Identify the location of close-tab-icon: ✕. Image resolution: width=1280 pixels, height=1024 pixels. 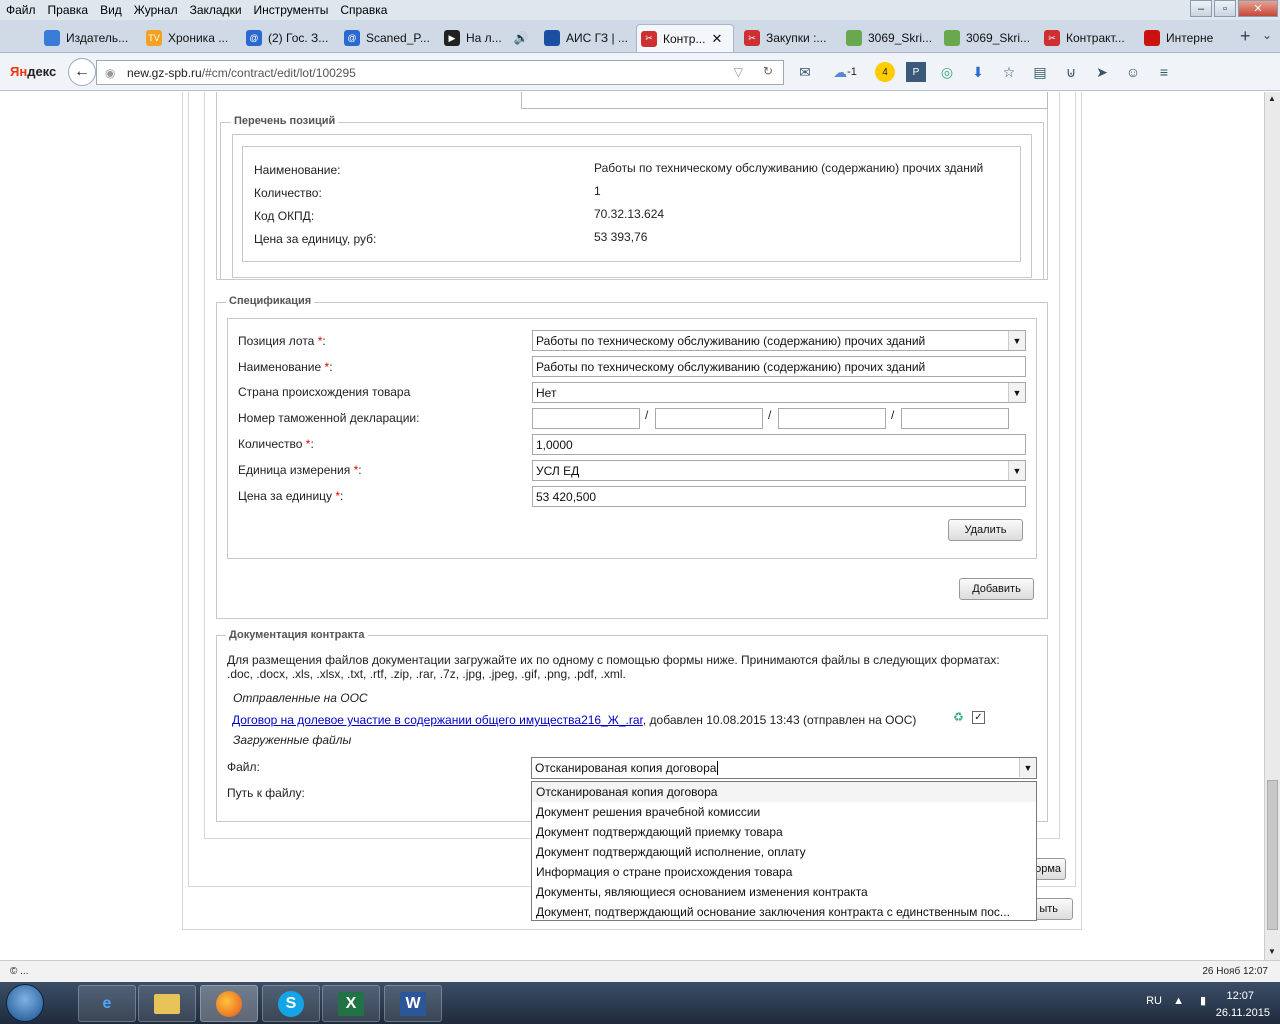
(716, 39).